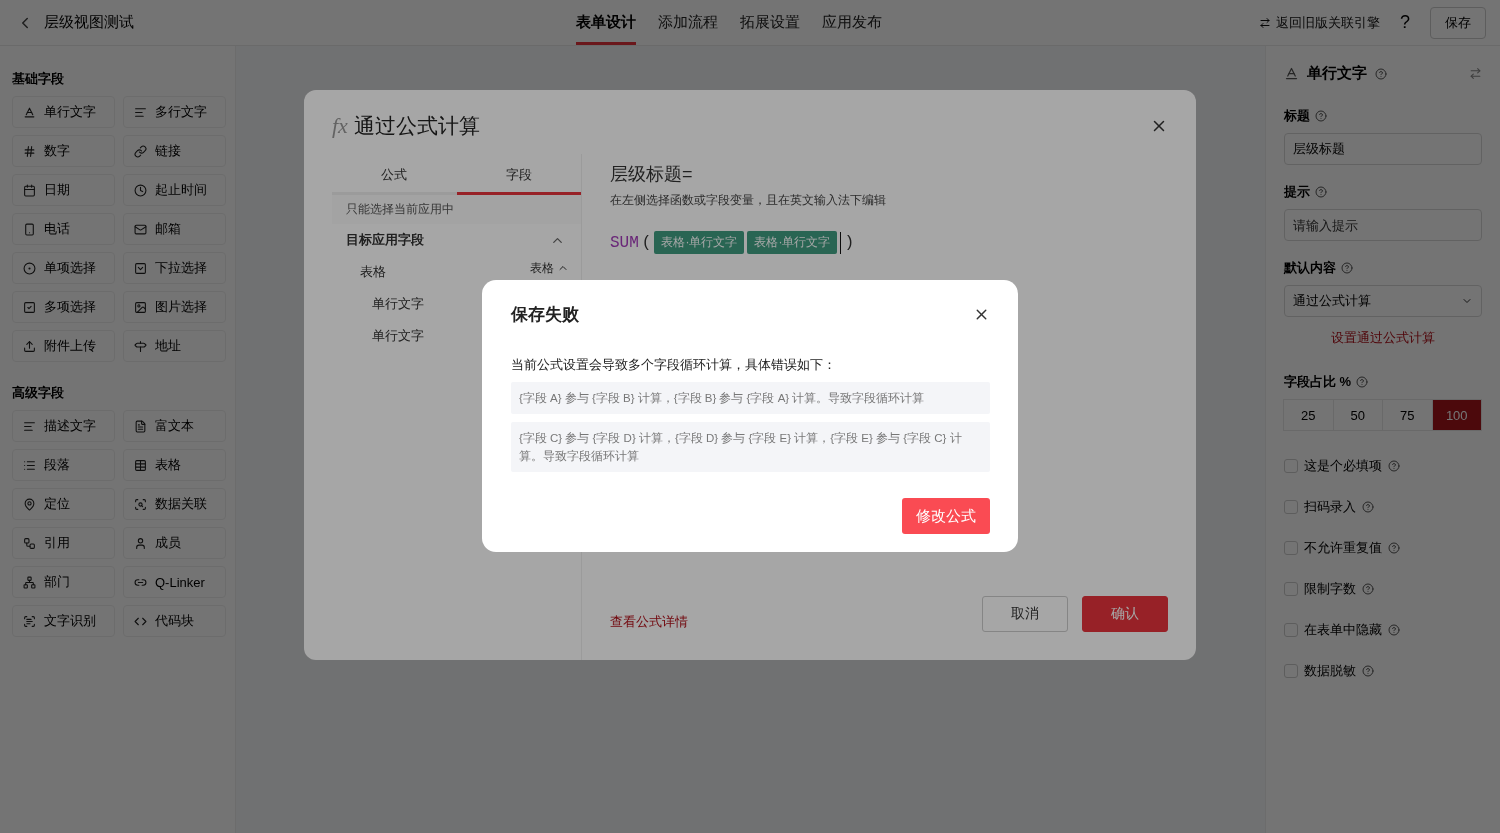 This screenshot has height=833, width=1500. What do you see at coordinates (181, 268) in the screenshot?
I see `field-type-label: 下拉选择` at bounding box center [181, 268].